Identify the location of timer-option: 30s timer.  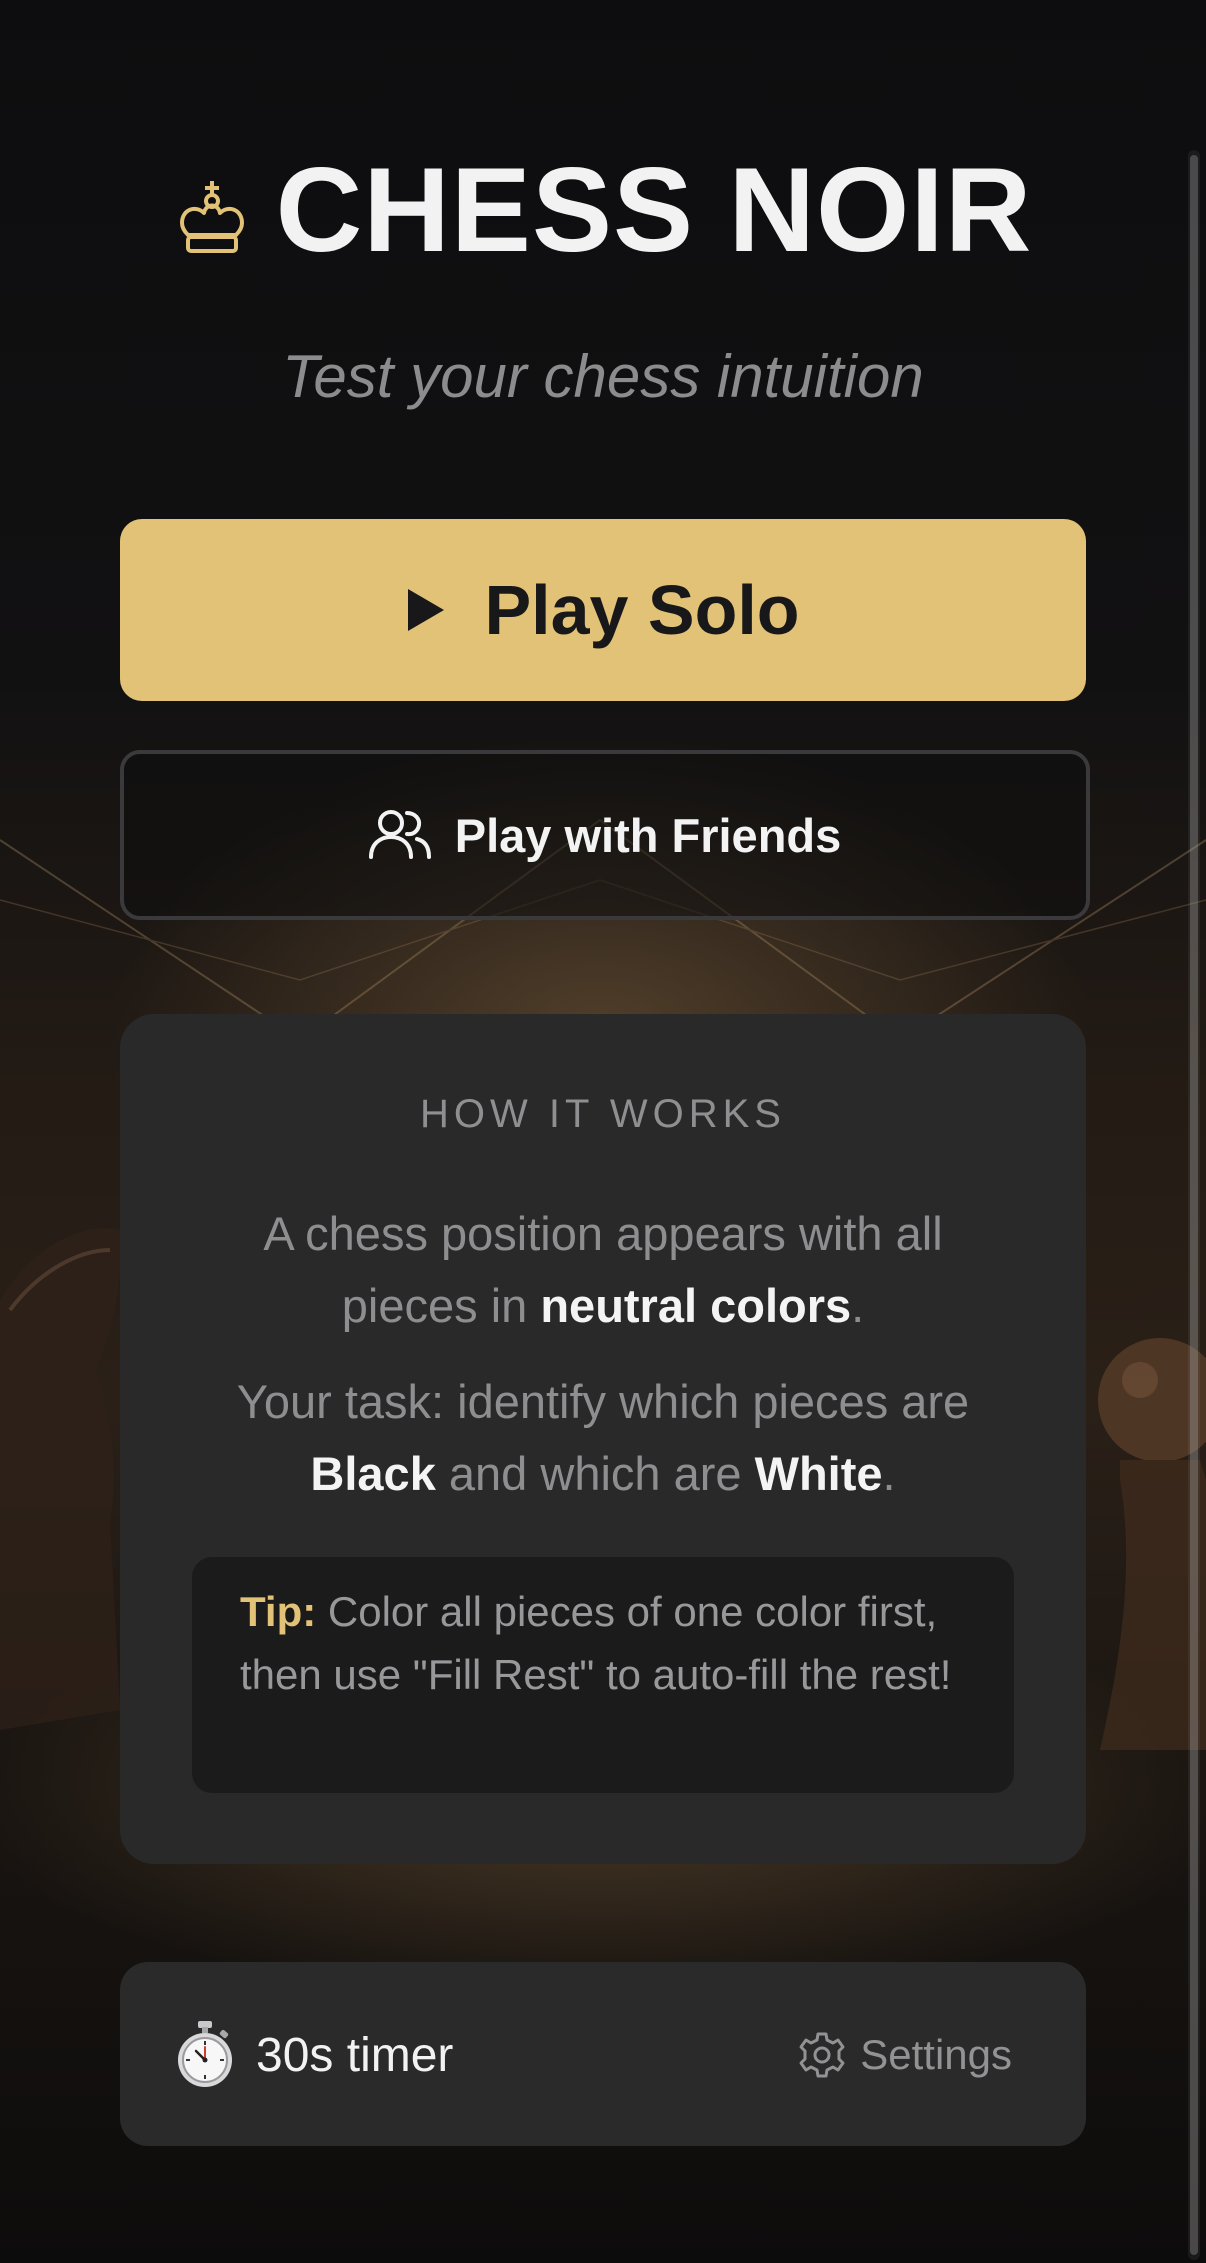
(313, 2055).